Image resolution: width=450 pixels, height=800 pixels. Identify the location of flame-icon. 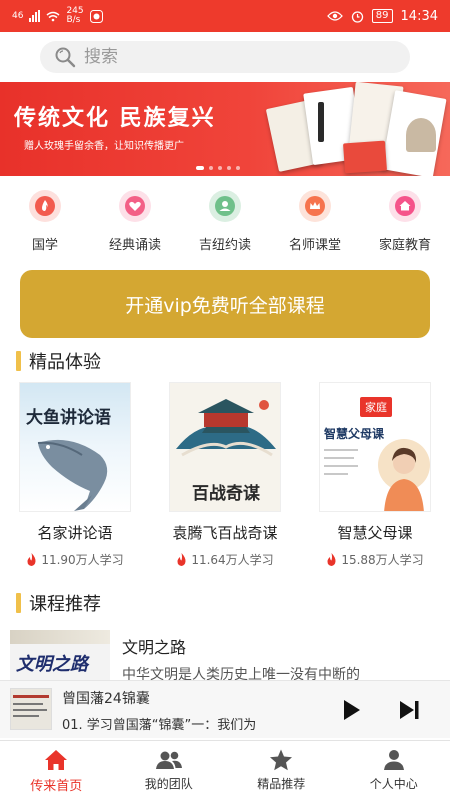
(45, 206).